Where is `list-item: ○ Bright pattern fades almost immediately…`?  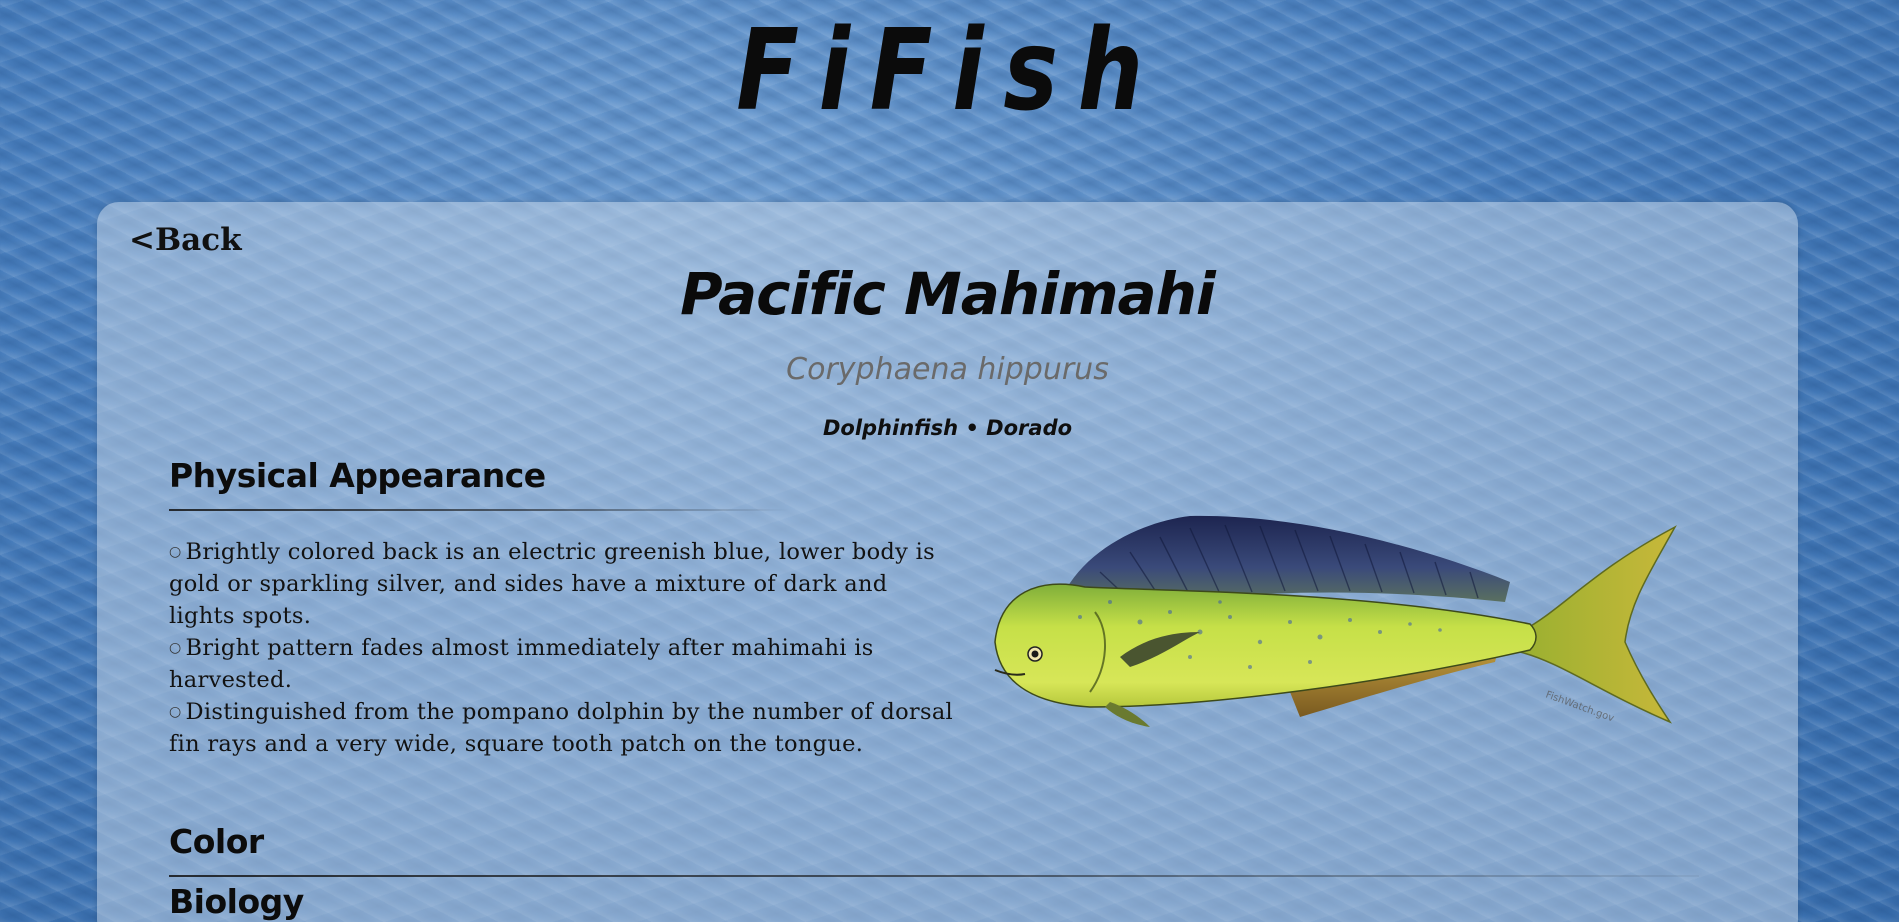
list-item: ○ Bright pattern fades almost immediately… is located at coordinates (564, 664).